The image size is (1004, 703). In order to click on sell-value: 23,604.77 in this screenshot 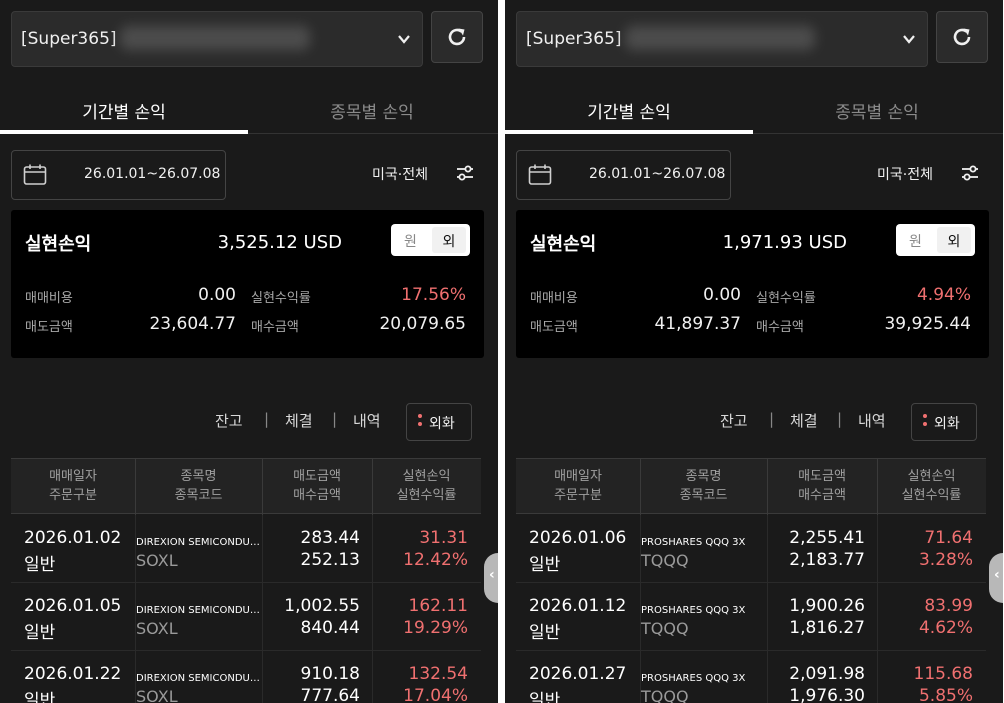, I will do `click(192, 324)`.